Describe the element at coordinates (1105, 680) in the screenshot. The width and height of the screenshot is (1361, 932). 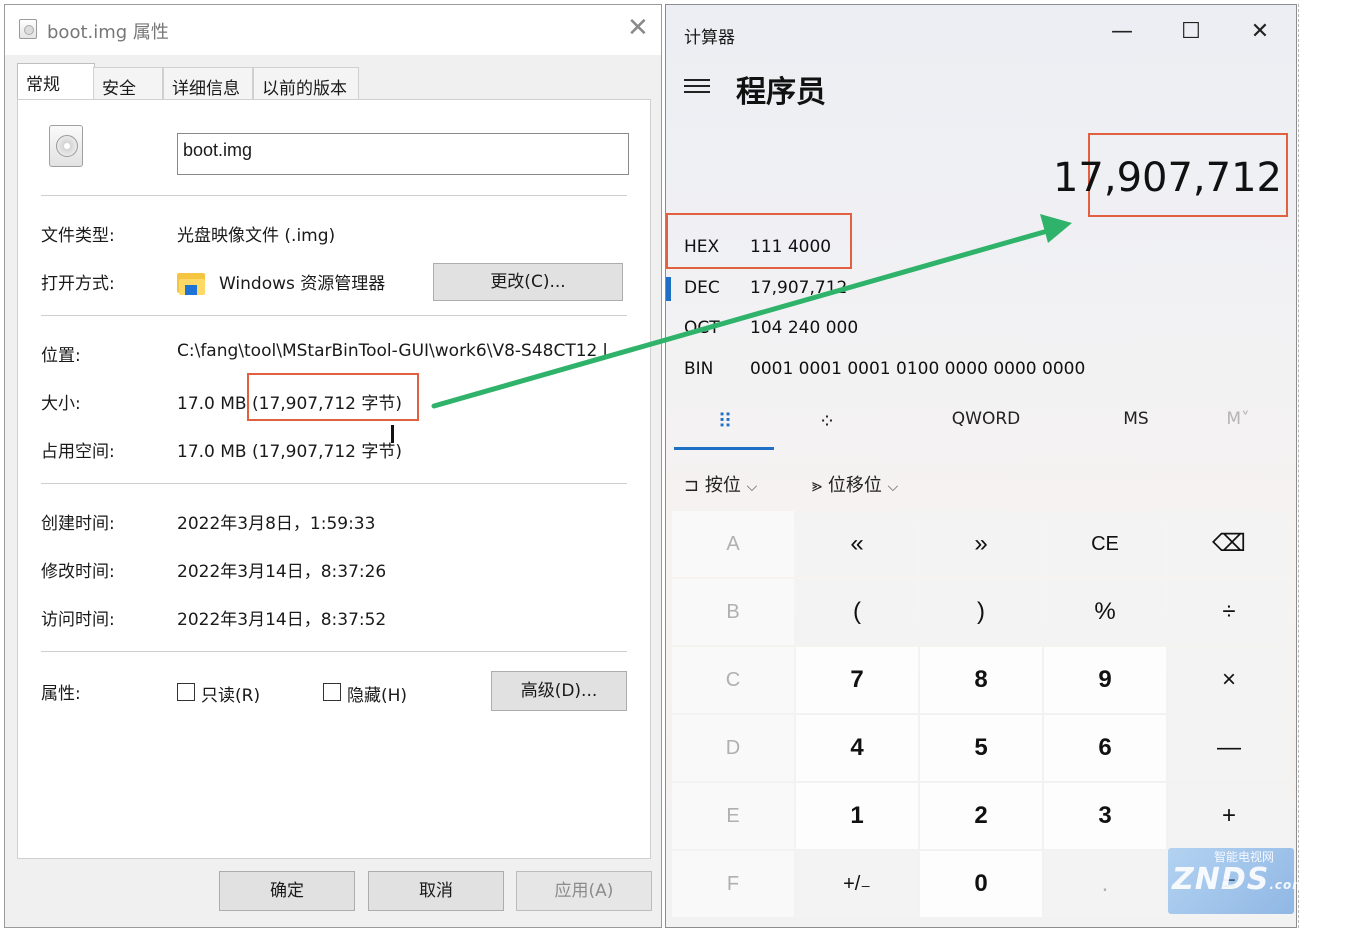
I see `key-9: 9` at that location.